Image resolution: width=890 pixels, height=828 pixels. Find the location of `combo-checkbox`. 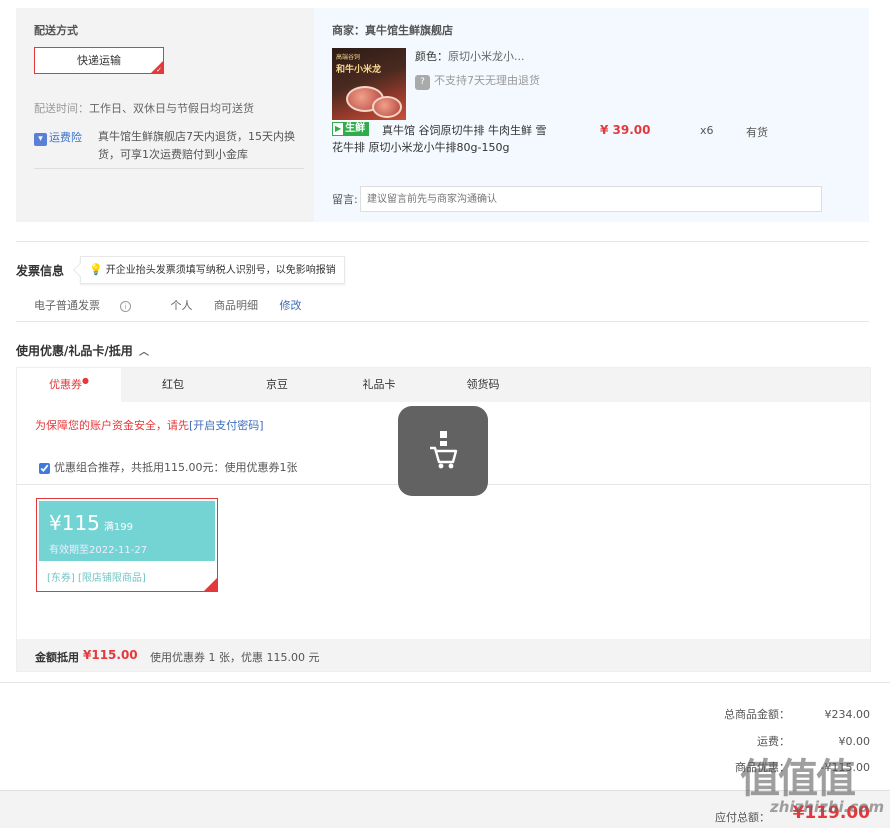

combo-checkbox is located at coordinates (44, 468).